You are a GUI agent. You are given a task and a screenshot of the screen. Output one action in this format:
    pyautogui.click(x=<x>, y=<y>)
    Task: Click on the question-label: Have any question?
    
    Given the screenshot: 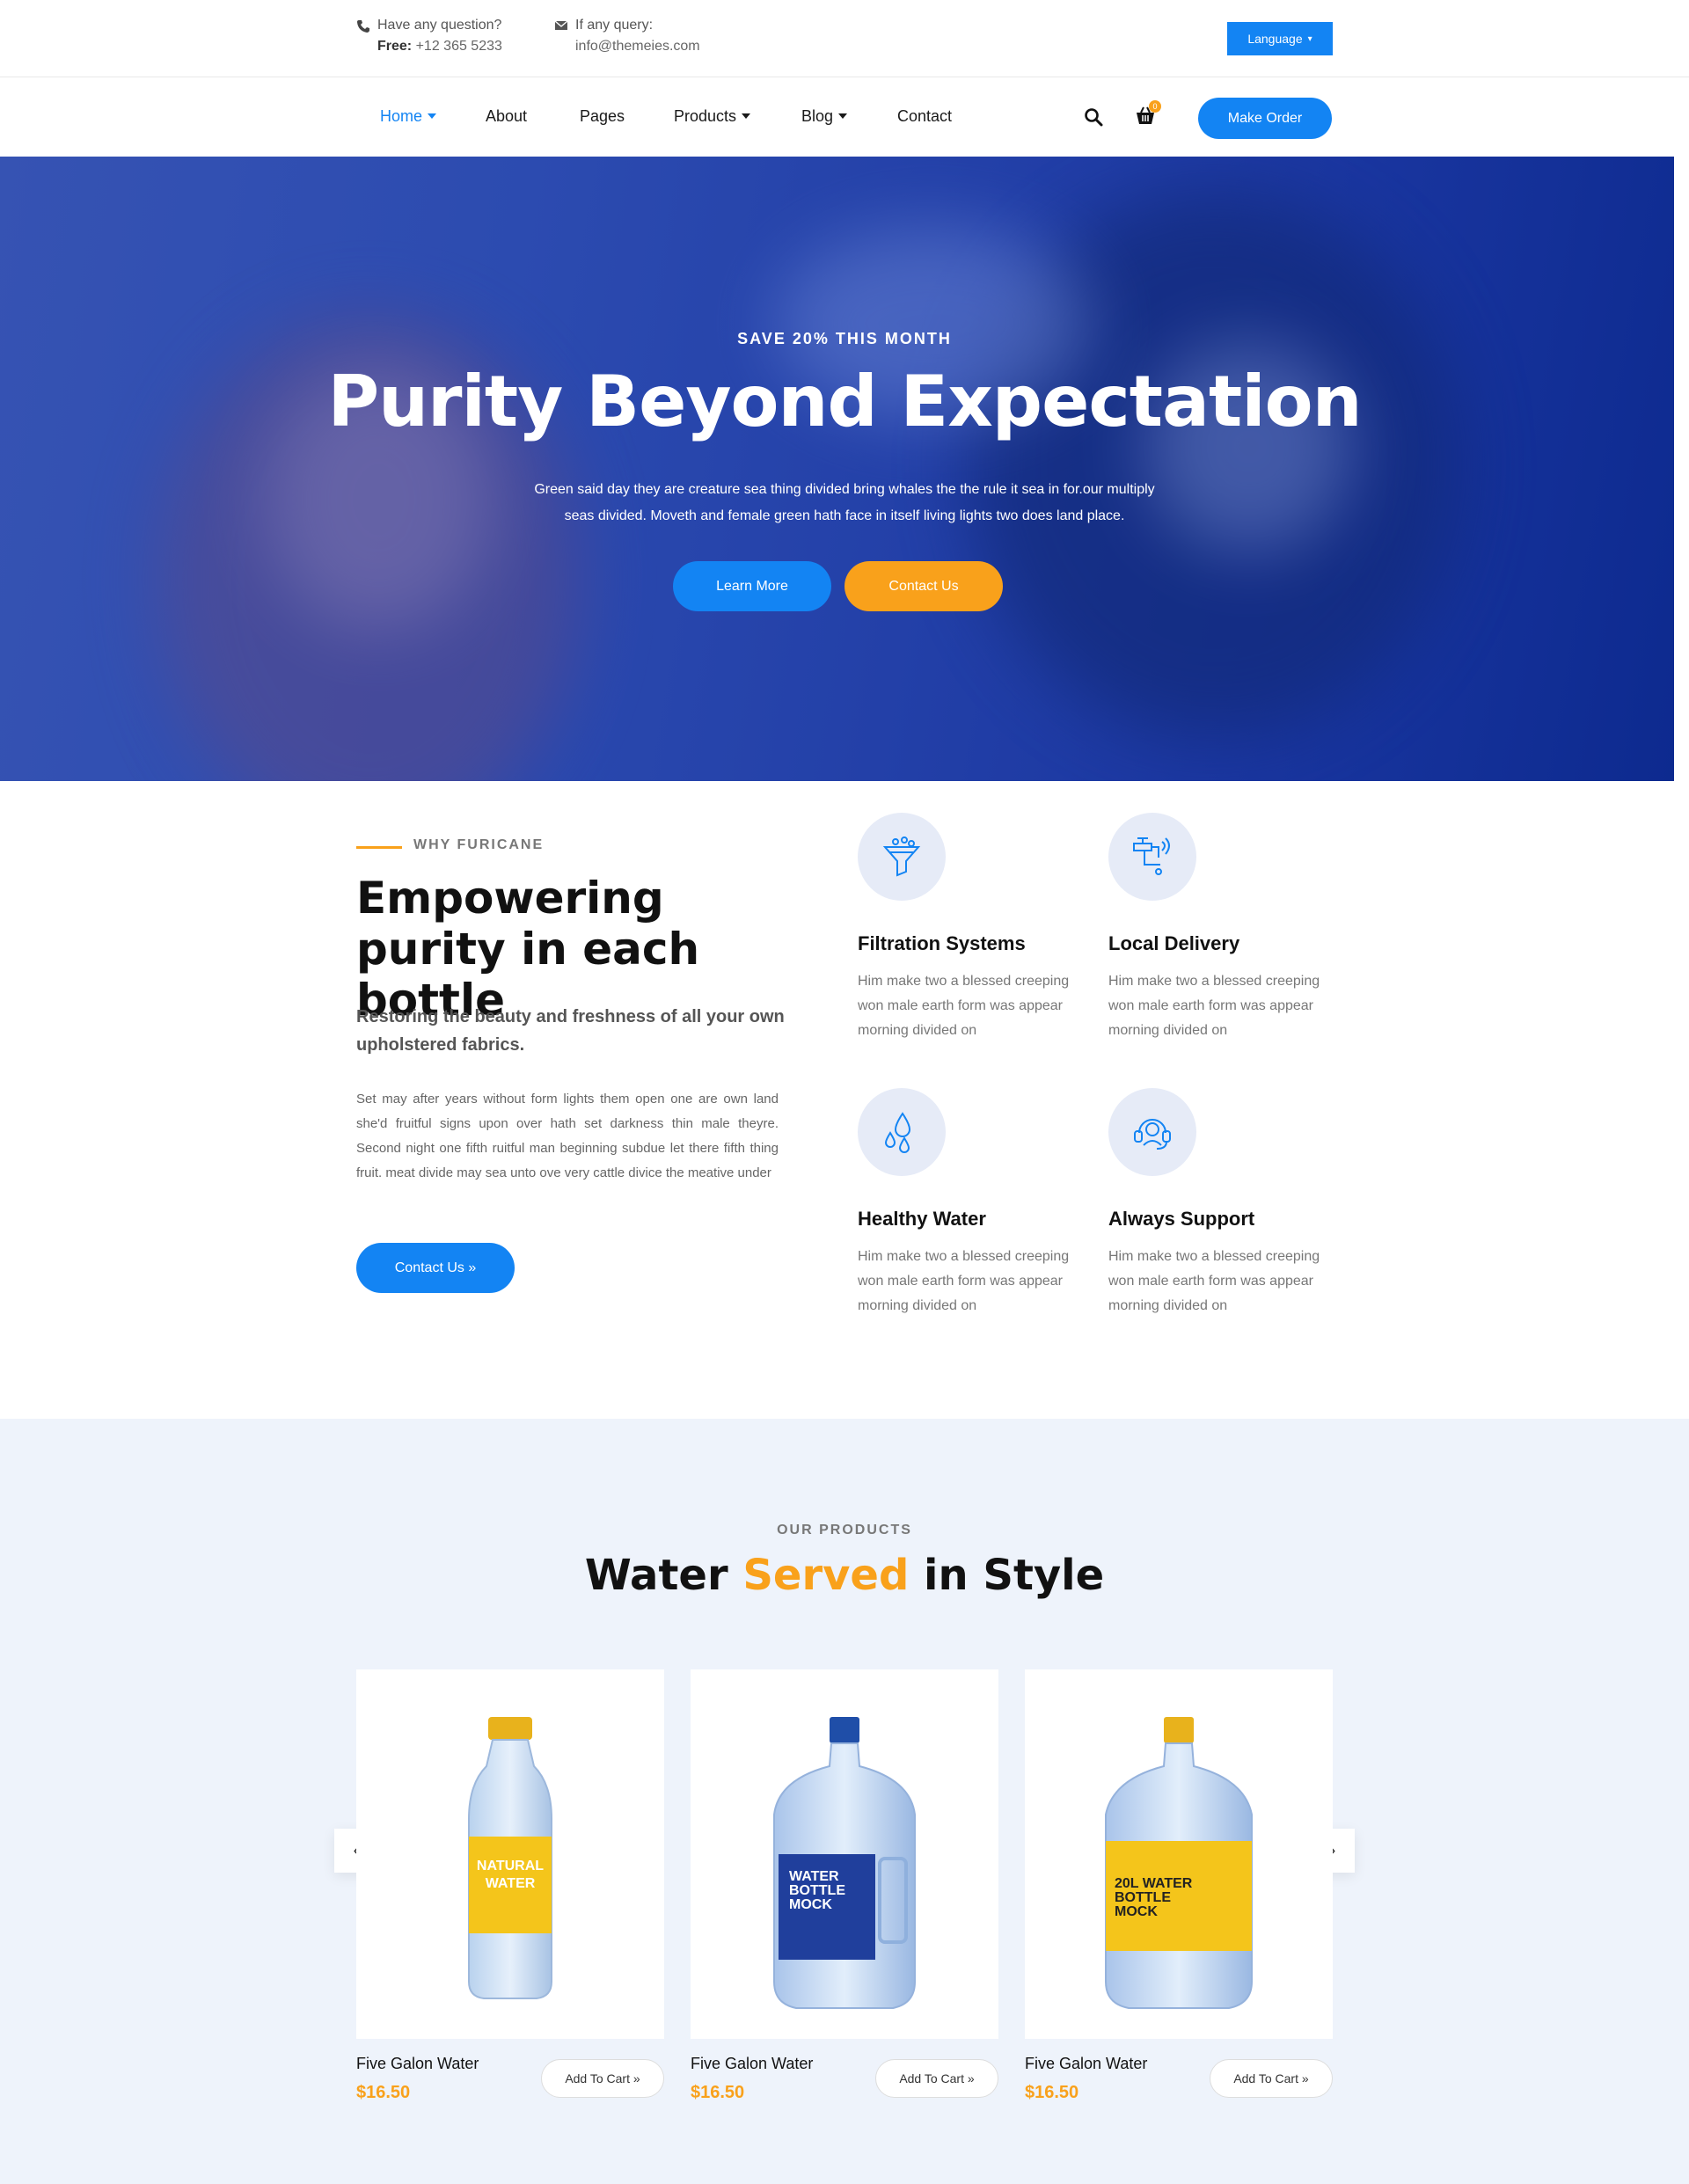 What is the action you would take?
    pyautogui.click(x=439, y=25)
    